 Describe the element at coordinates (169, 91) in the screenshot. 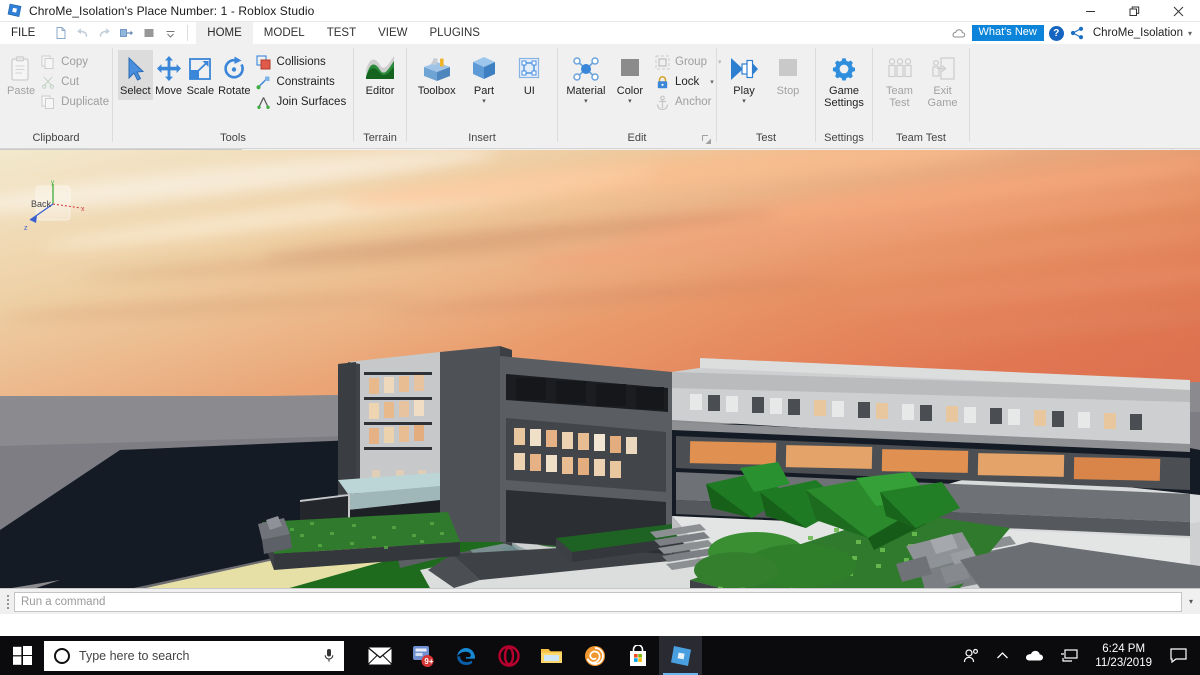

I see `move-label: Move` at that location.